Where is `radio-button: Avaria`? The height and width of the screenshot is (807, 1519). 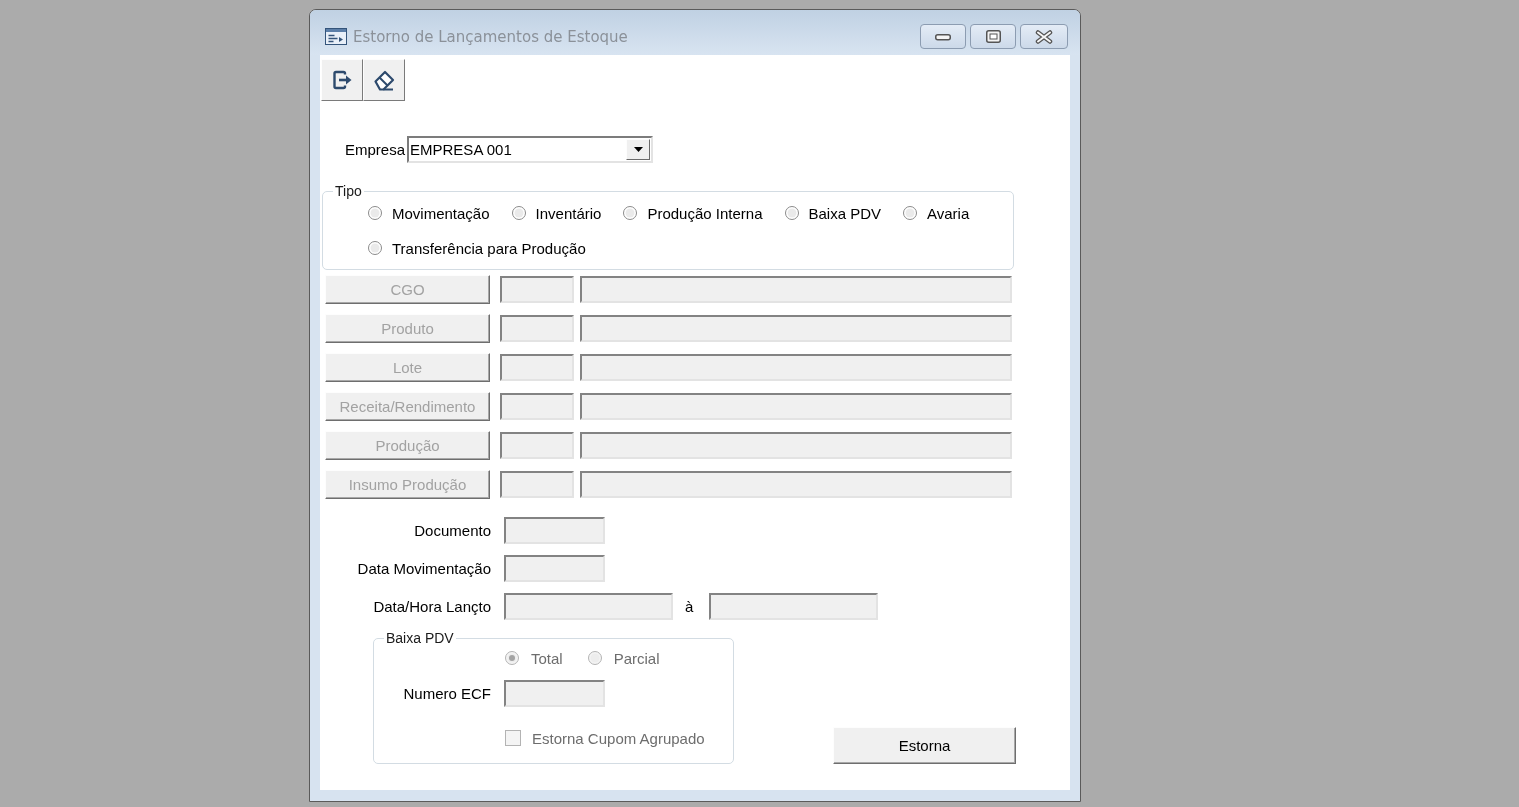 radio-button: Avaria is located at coordinates (936, 213).